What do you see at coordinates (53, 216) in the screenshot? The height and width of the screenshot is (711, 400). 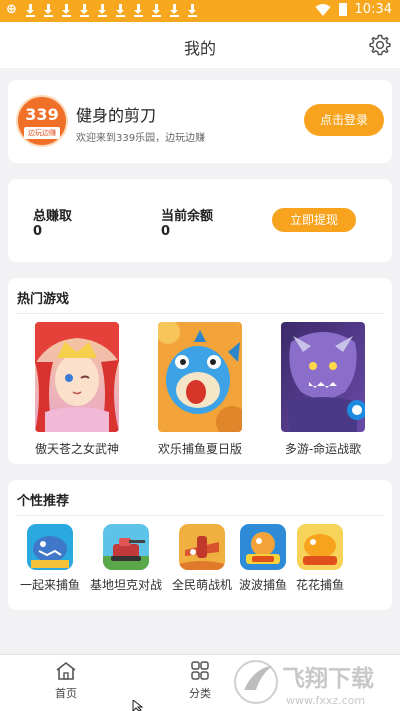 I see `total-earned-label: 总赚取` at bounding box center [53, 216].